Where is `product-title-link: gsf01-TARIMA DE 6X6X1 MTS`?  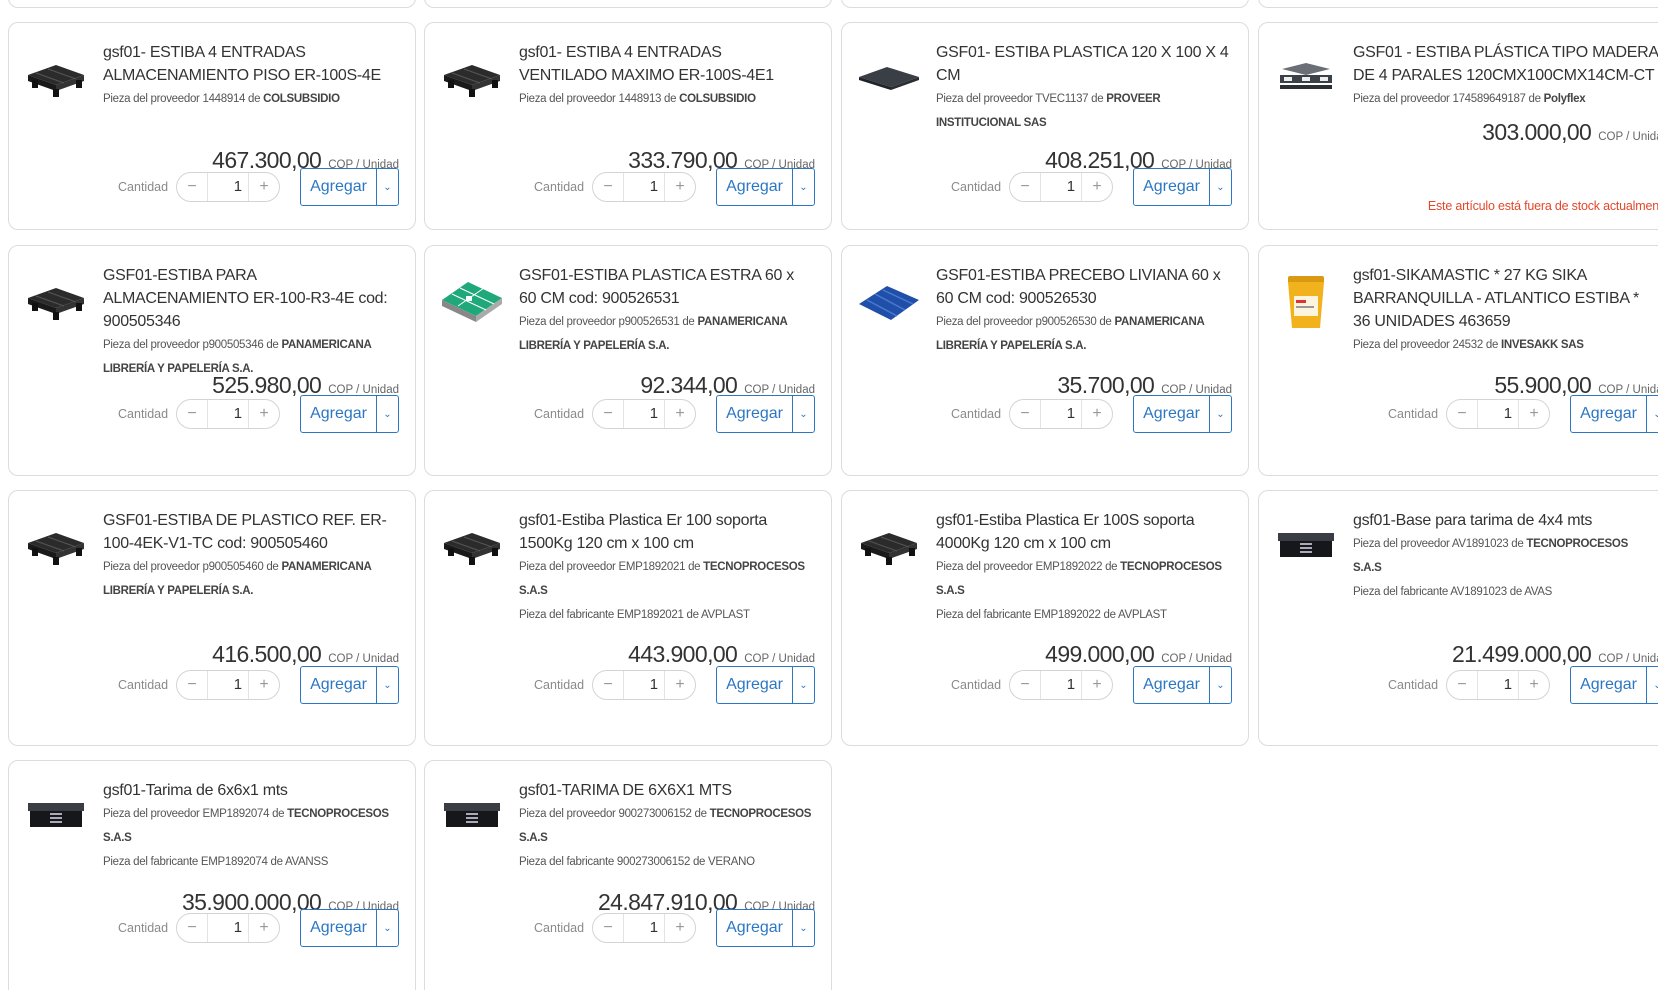
product-title-link: gsf01-TARIMA DE 6X6X1 MTS is located at coordinates (666, 790).